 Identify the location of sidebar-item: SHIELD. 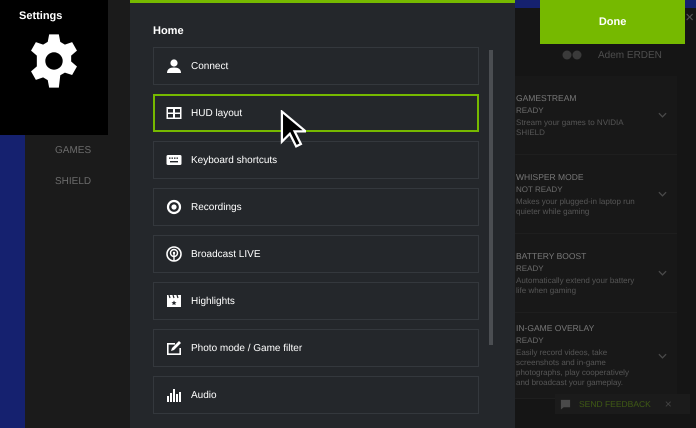
(73, 181).